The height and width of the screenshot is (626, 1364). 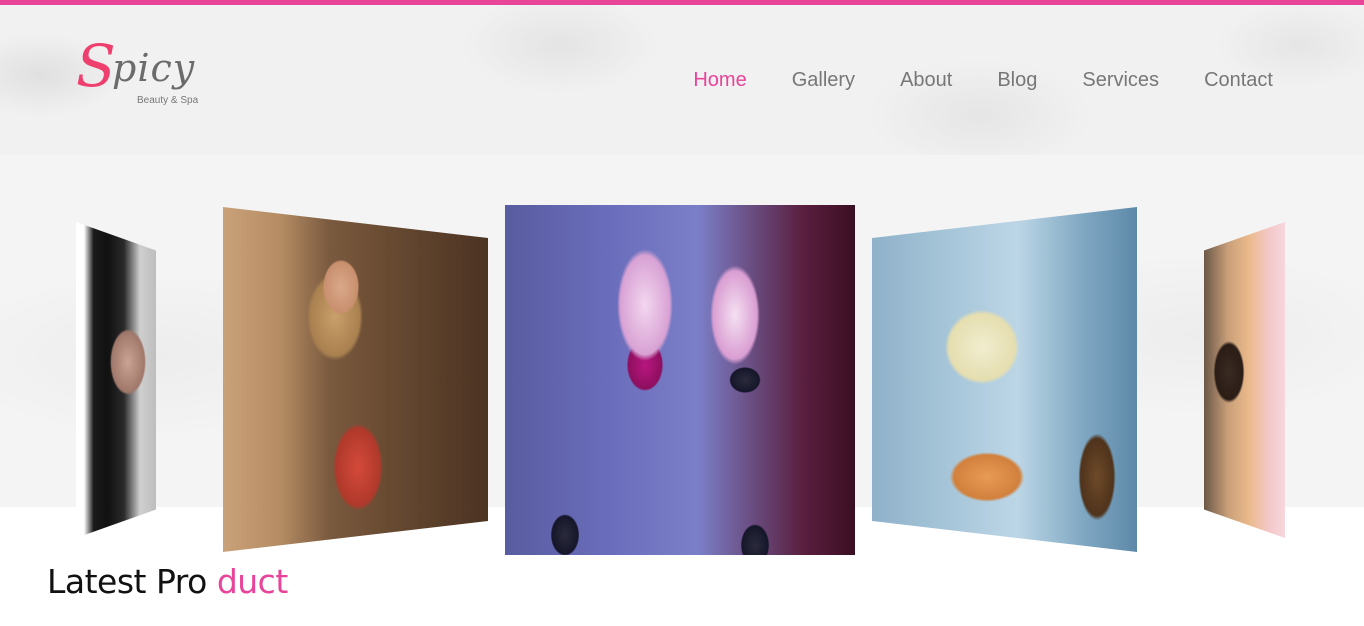 What do you see at coordinates (823, 80) in the screenshot?
I see `nav-gallery: Gallery` at bounding box center [823, 80].